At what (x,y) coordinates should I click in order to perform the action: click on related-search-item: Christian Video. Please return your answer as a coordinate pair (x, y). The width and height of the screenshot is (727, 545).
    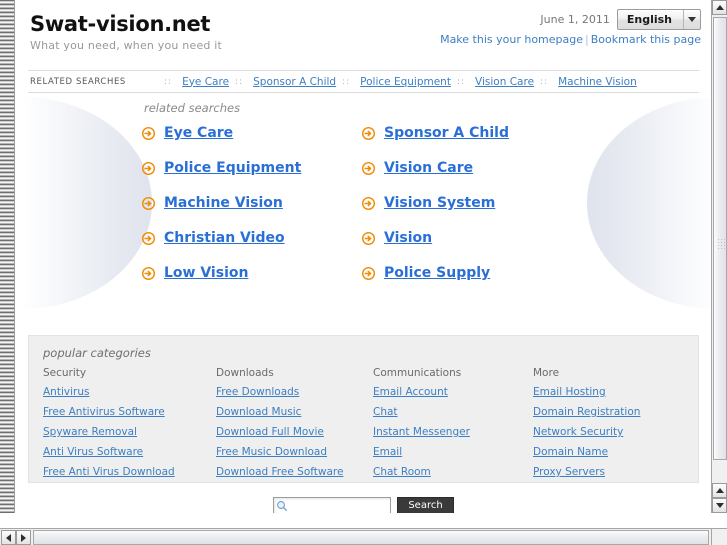
    Looking at the image, I should click on (252, 238).